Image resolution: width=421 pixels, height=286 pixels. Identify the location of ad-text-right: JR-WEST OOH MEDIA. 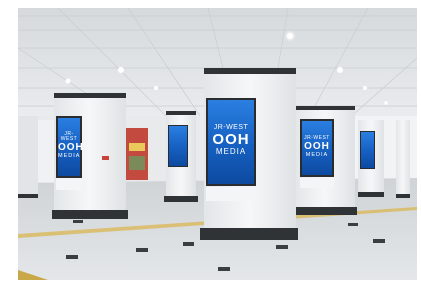
(317, 147).